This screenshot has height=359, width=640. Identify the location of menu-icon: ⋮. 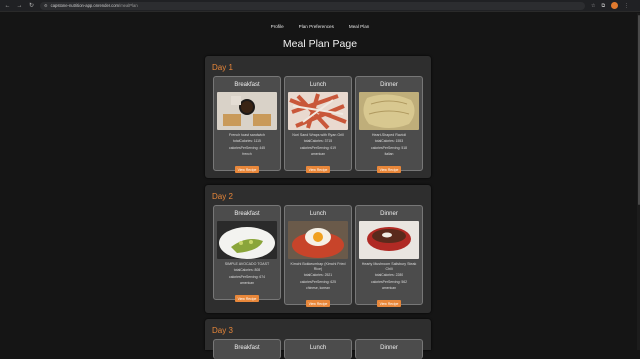
(626, 6).